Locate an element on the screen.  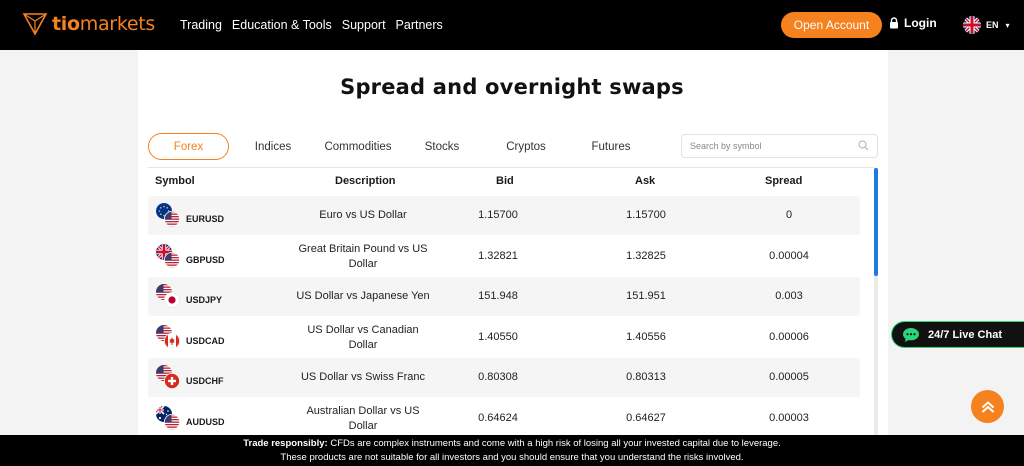
chevron-down-icon: ▾ is located at coordinates (1007, 25).